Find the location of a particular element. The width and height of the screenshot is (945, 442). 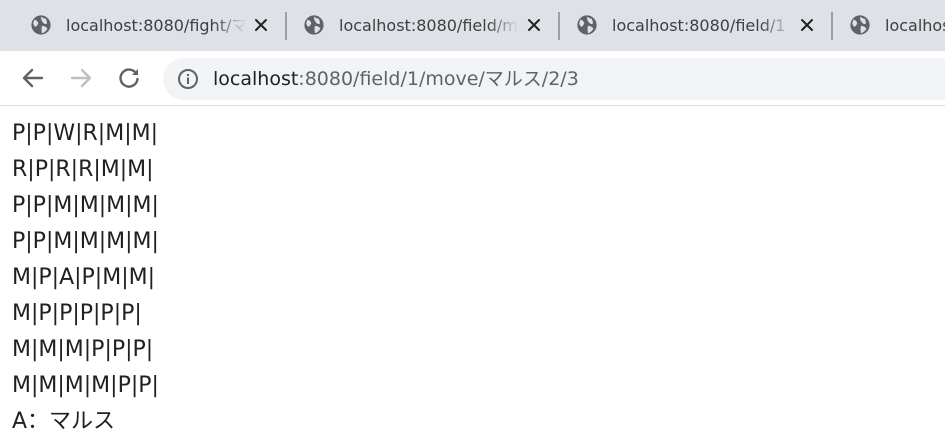

reload-icon is located at coordinates (129, 78).